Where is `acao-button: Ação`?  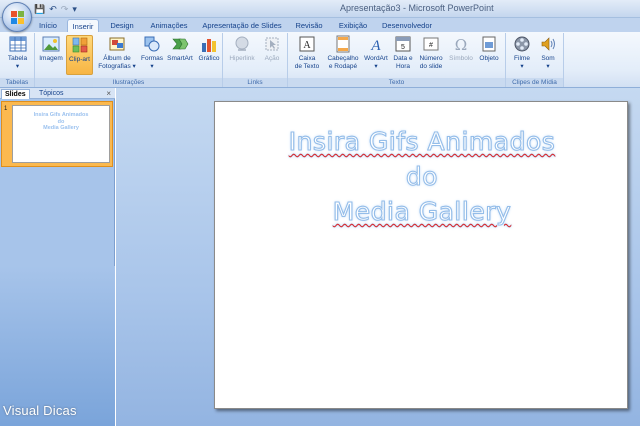 acao-button: Ação is located at coordinates (272, 49).